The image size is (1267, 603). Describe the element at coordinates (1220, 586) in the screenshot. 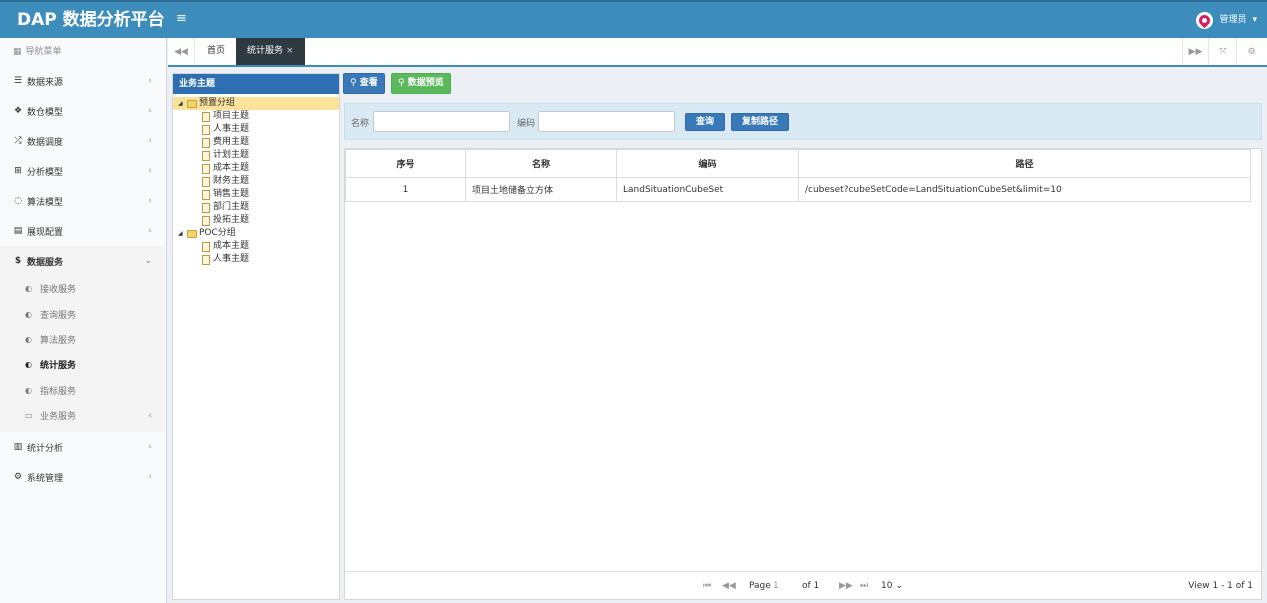

I see `view-summary: View 1 - 1 of 1` at that location.